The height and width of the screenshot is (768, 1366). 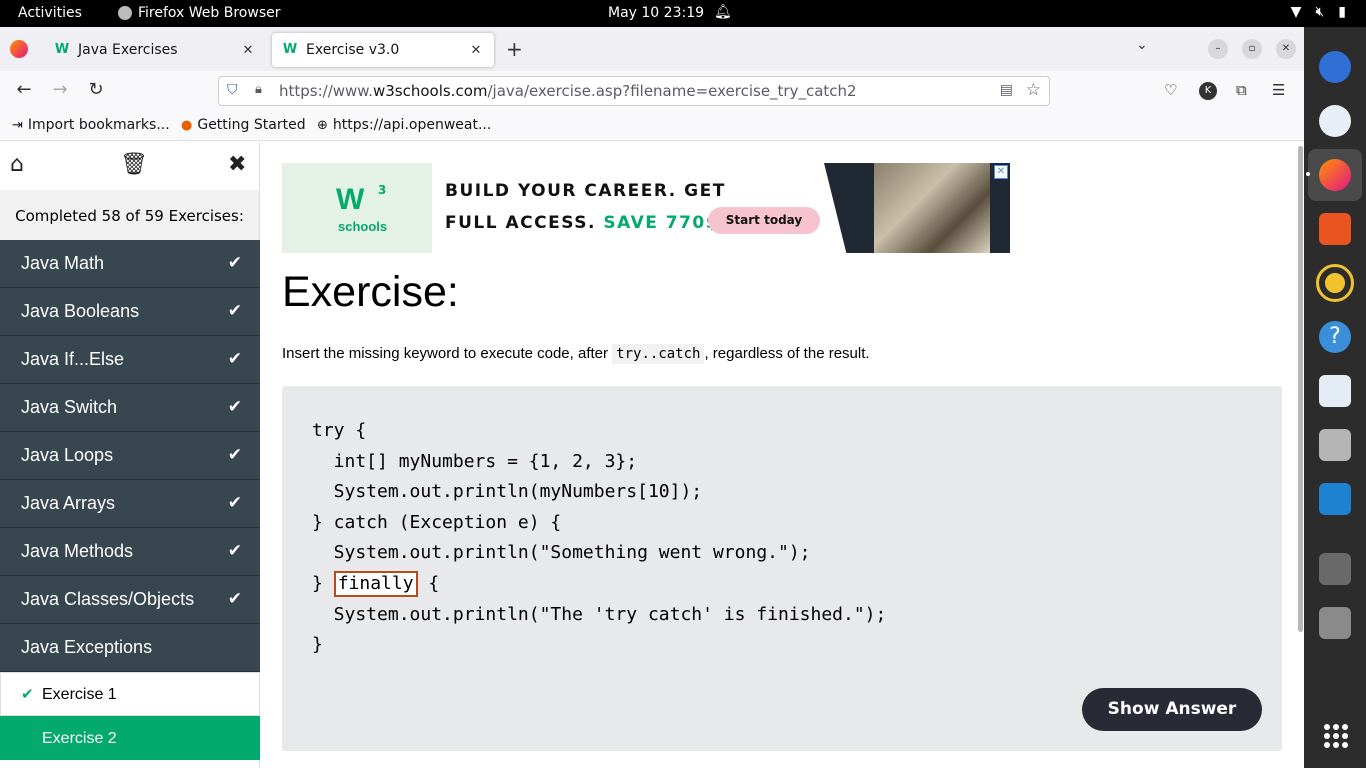 What do you see at coordinates (69, 407) in the screenshot?
I see `sidebar-category-label: Java Switch` at bounding box center [69, 407].